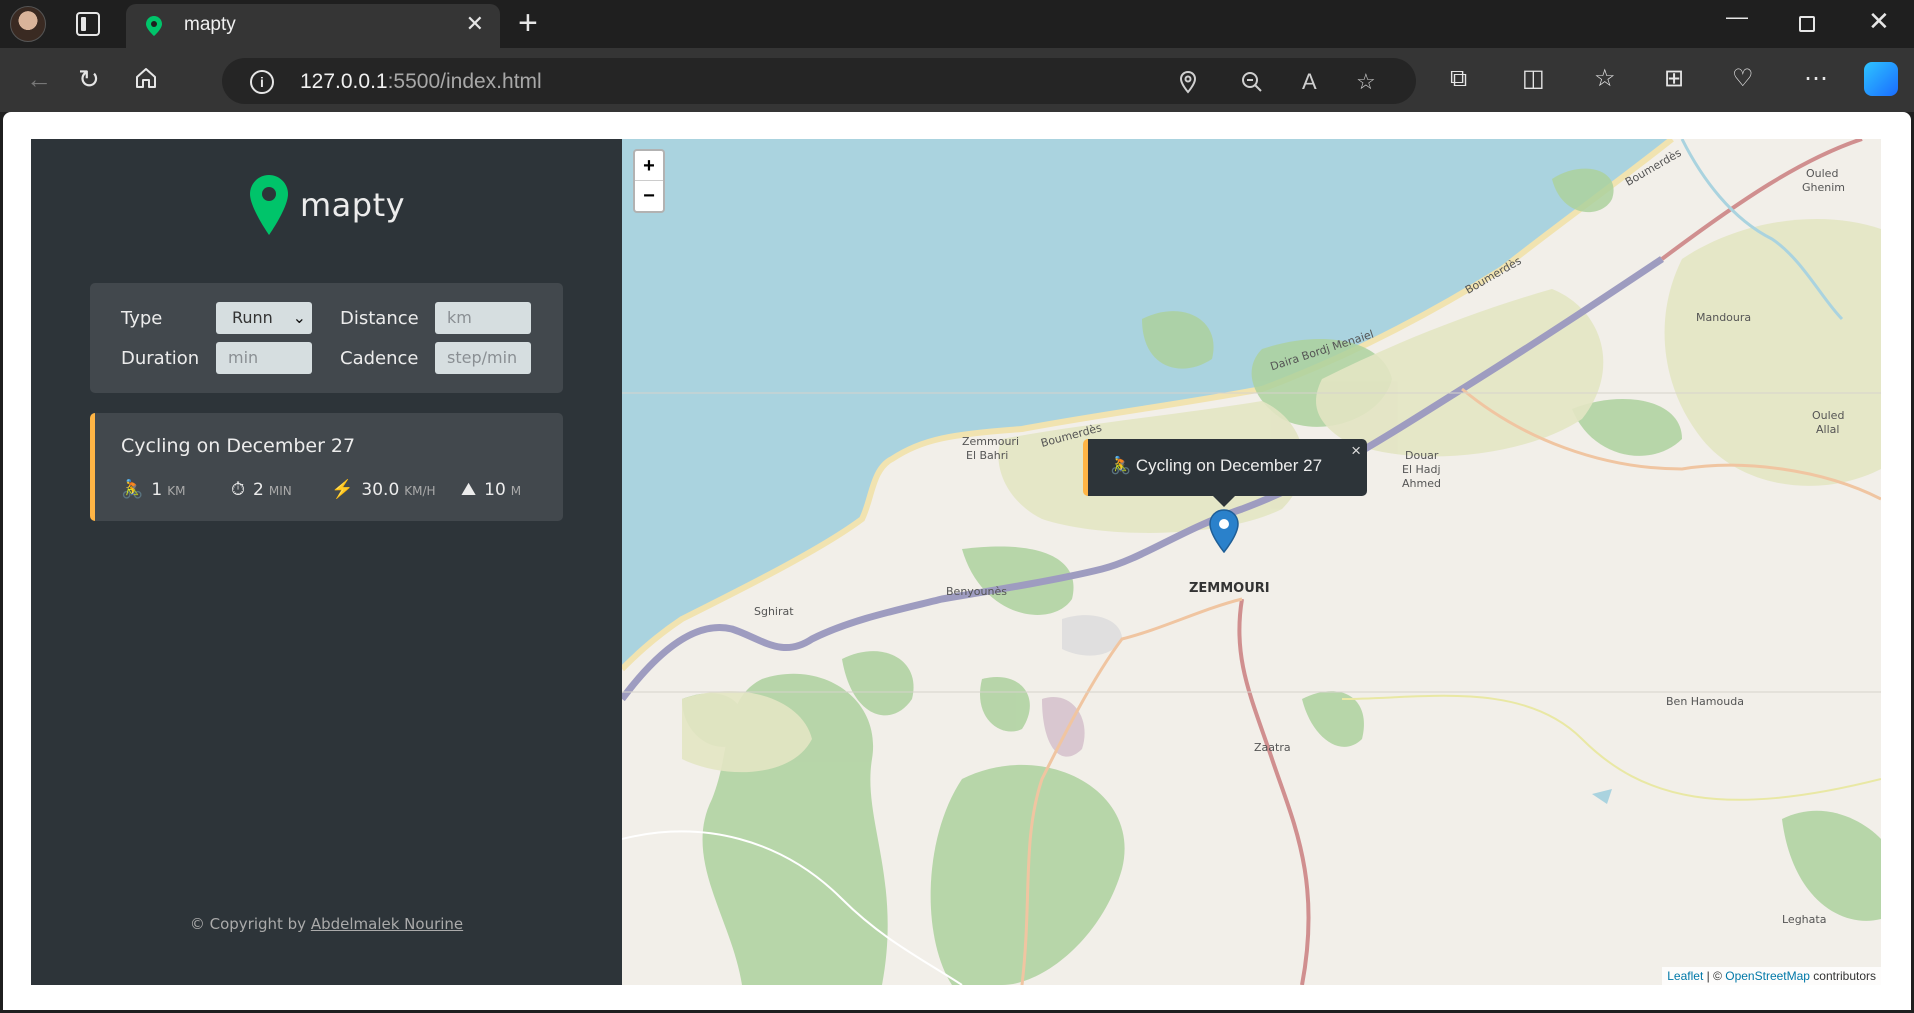 The height and width of the screenshot is (1013, 1914). What do you see at coordinates (1824, 187) in the screenshot?
I see `place-label: Ghenim` at bounding box center [1824, 187].